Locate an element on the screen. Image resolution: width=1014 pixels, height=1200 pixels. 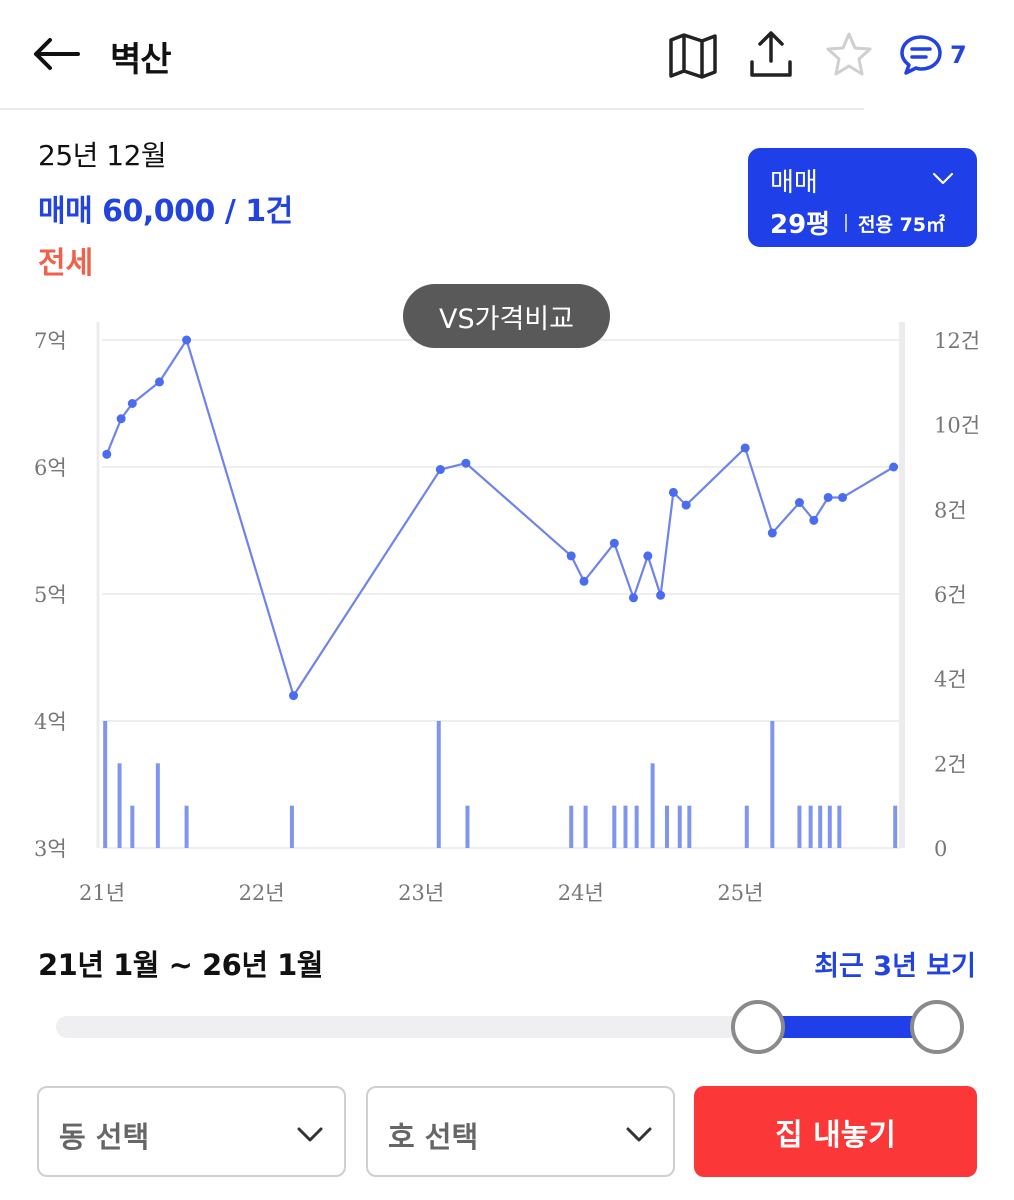
star-icon is located at coordinates (849, 54).